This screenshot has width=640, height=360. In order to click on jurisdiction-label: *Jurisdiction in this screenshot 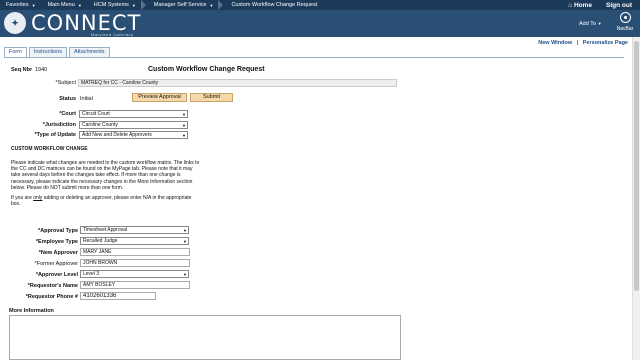, I will do `click(59, 125)`.